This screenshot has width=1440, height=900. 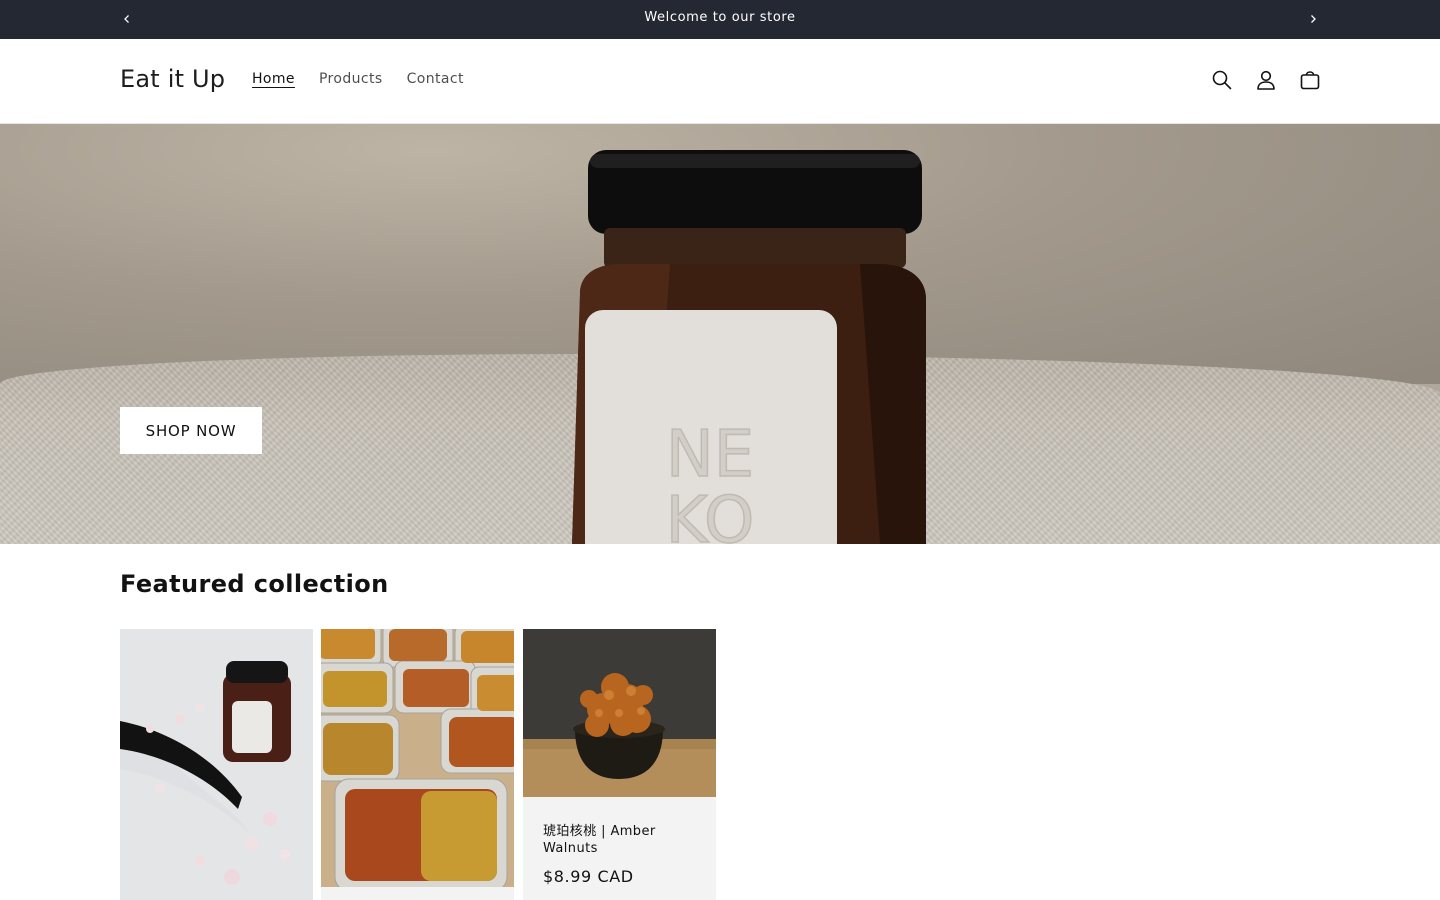 I want to click on search-icon, so click(x=1222, y=80).